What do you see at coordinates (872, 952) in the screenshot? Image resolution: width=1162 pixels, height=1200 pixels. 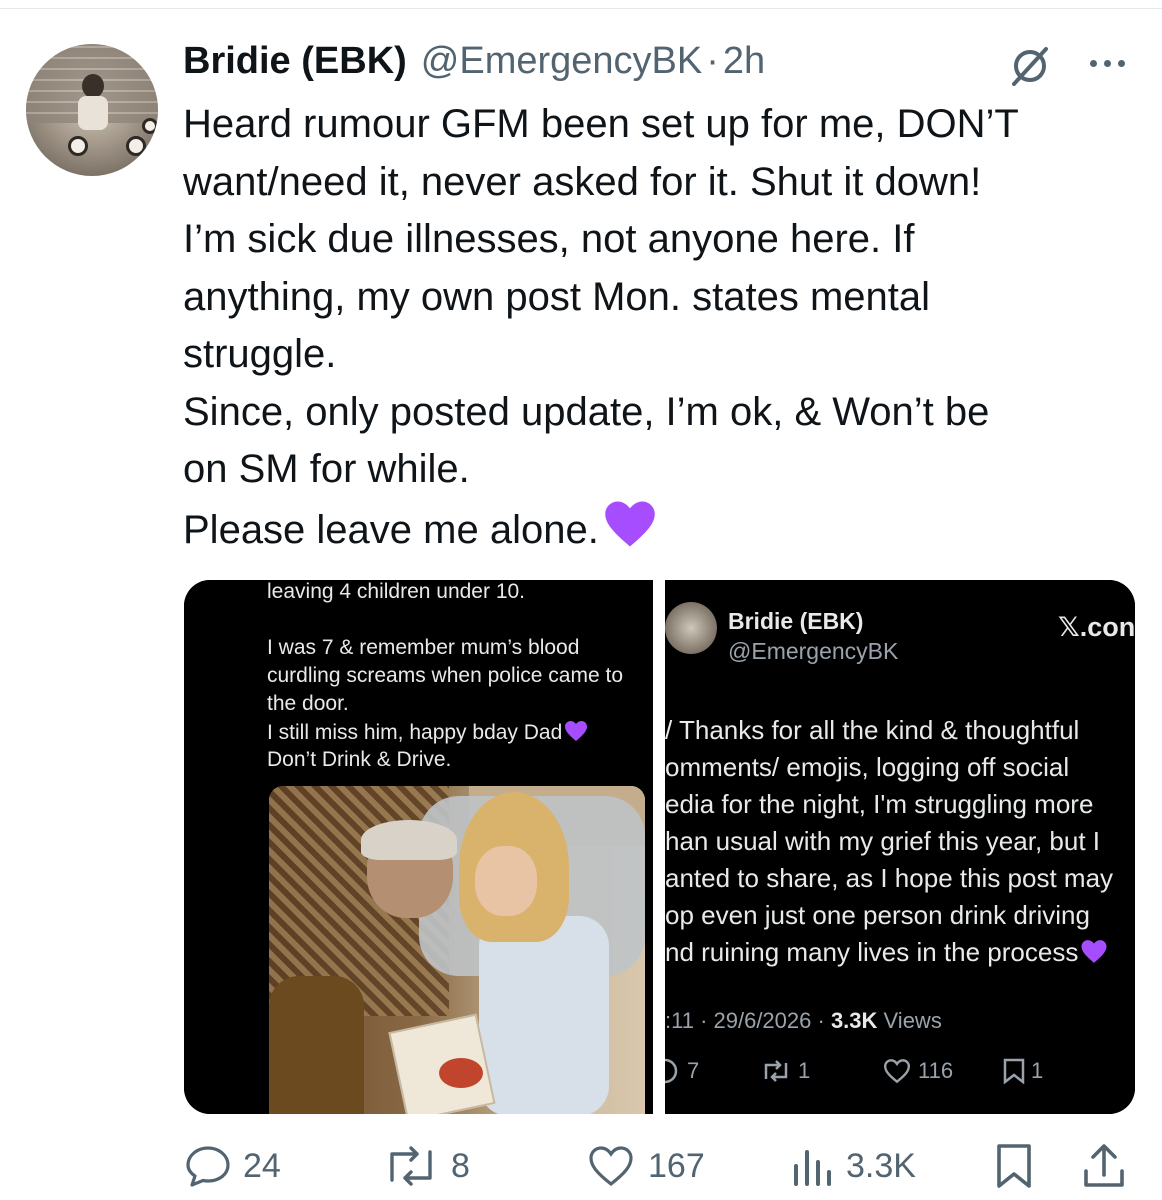 I see `embedded-line: nd ruining many lives in the process` at bounding box center [872, 952].